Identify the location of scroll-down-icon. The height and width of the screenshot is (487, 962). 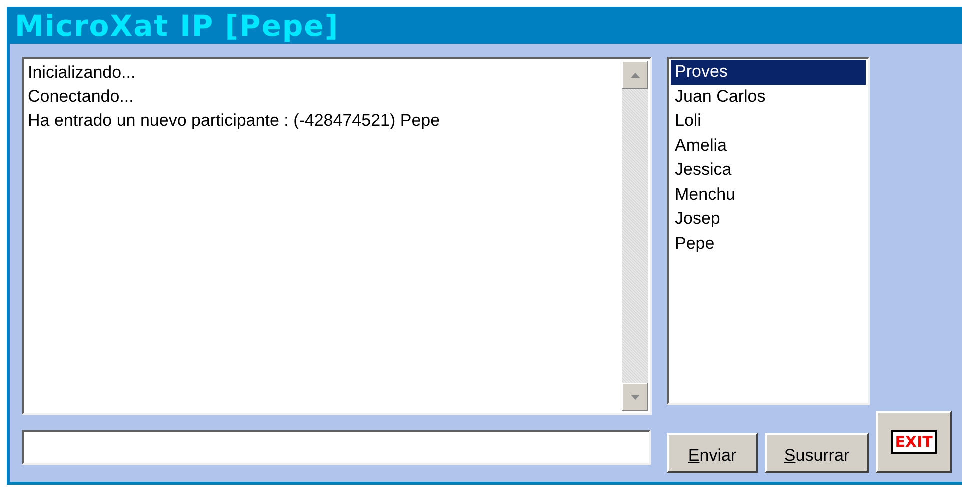
(635, 397).